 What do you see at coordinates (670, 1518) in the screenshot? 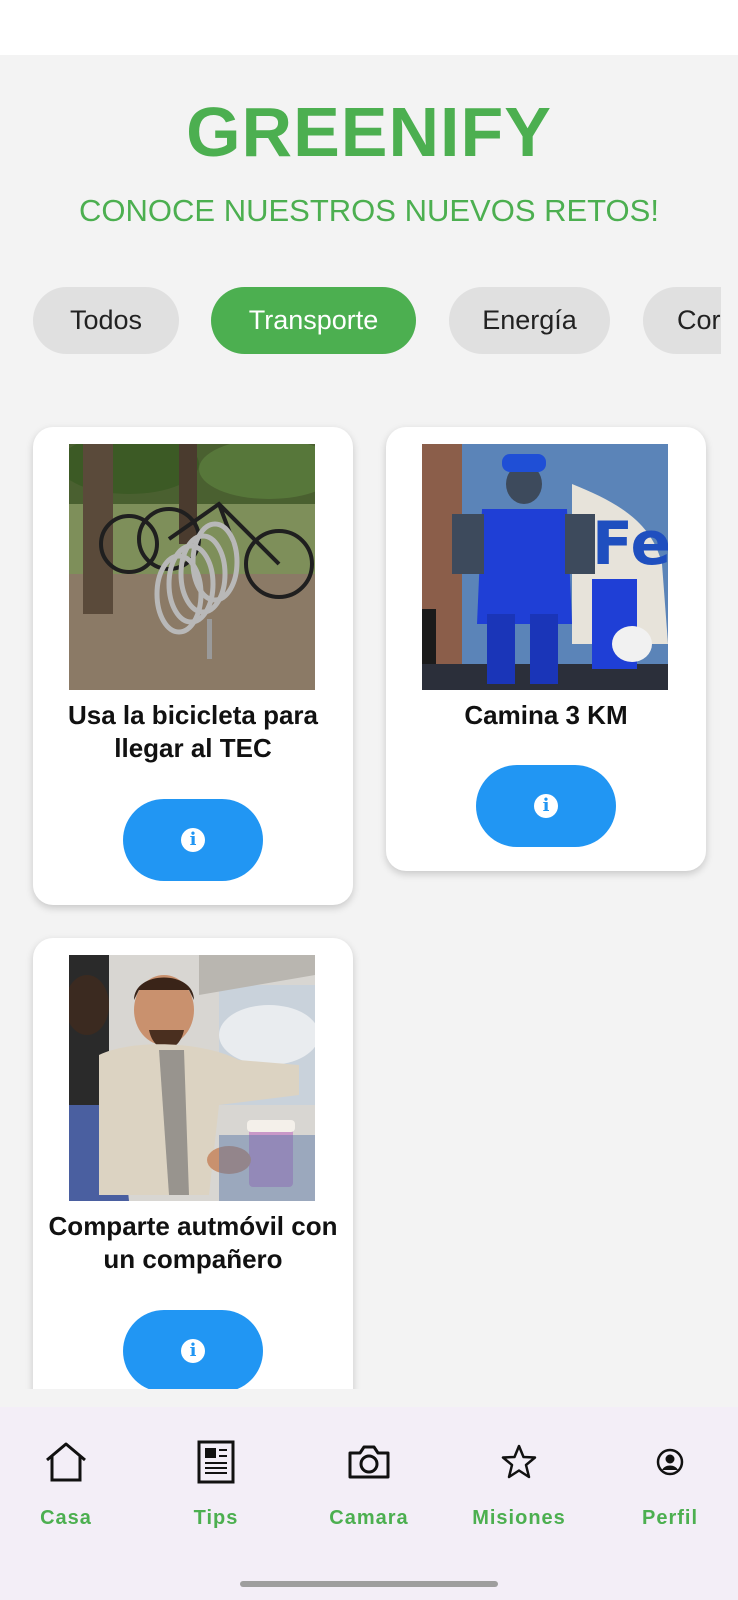
I see `nav-label: Perfil` at bounding box center [670, 1518].